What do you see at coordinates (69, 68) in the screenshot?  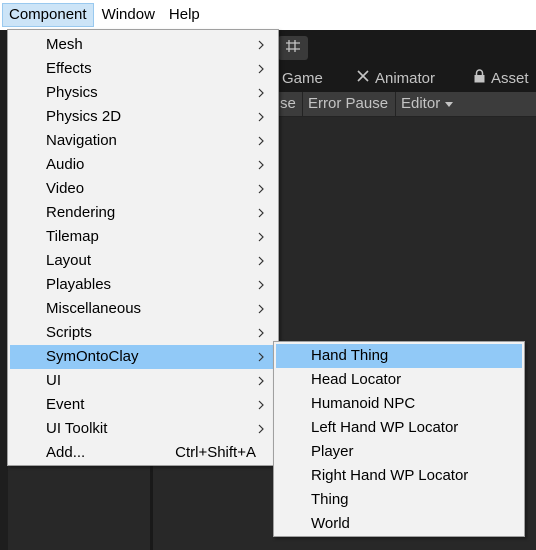 I see `menu-item-label: Effects` at bounding box center [69, 68].